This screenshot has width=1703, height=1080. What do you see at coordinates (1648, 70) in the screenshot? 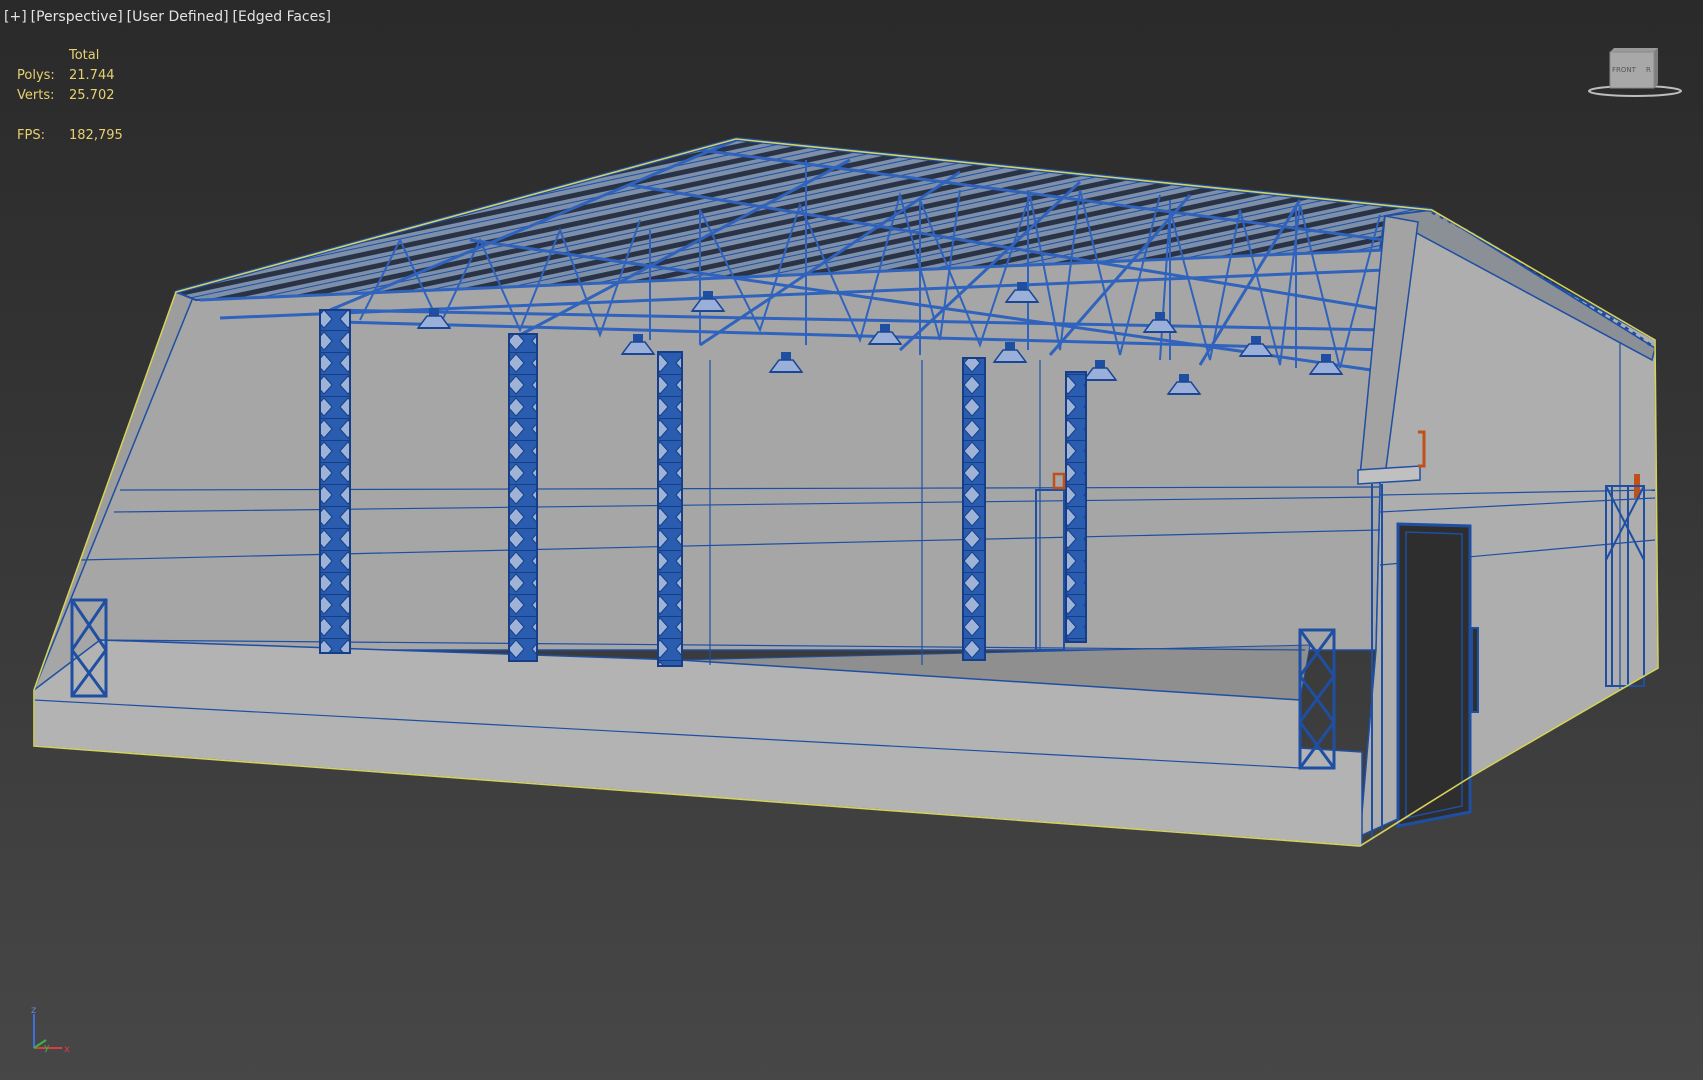
I see `viewcube-right-label: R` at bounding box center [1648, 70].